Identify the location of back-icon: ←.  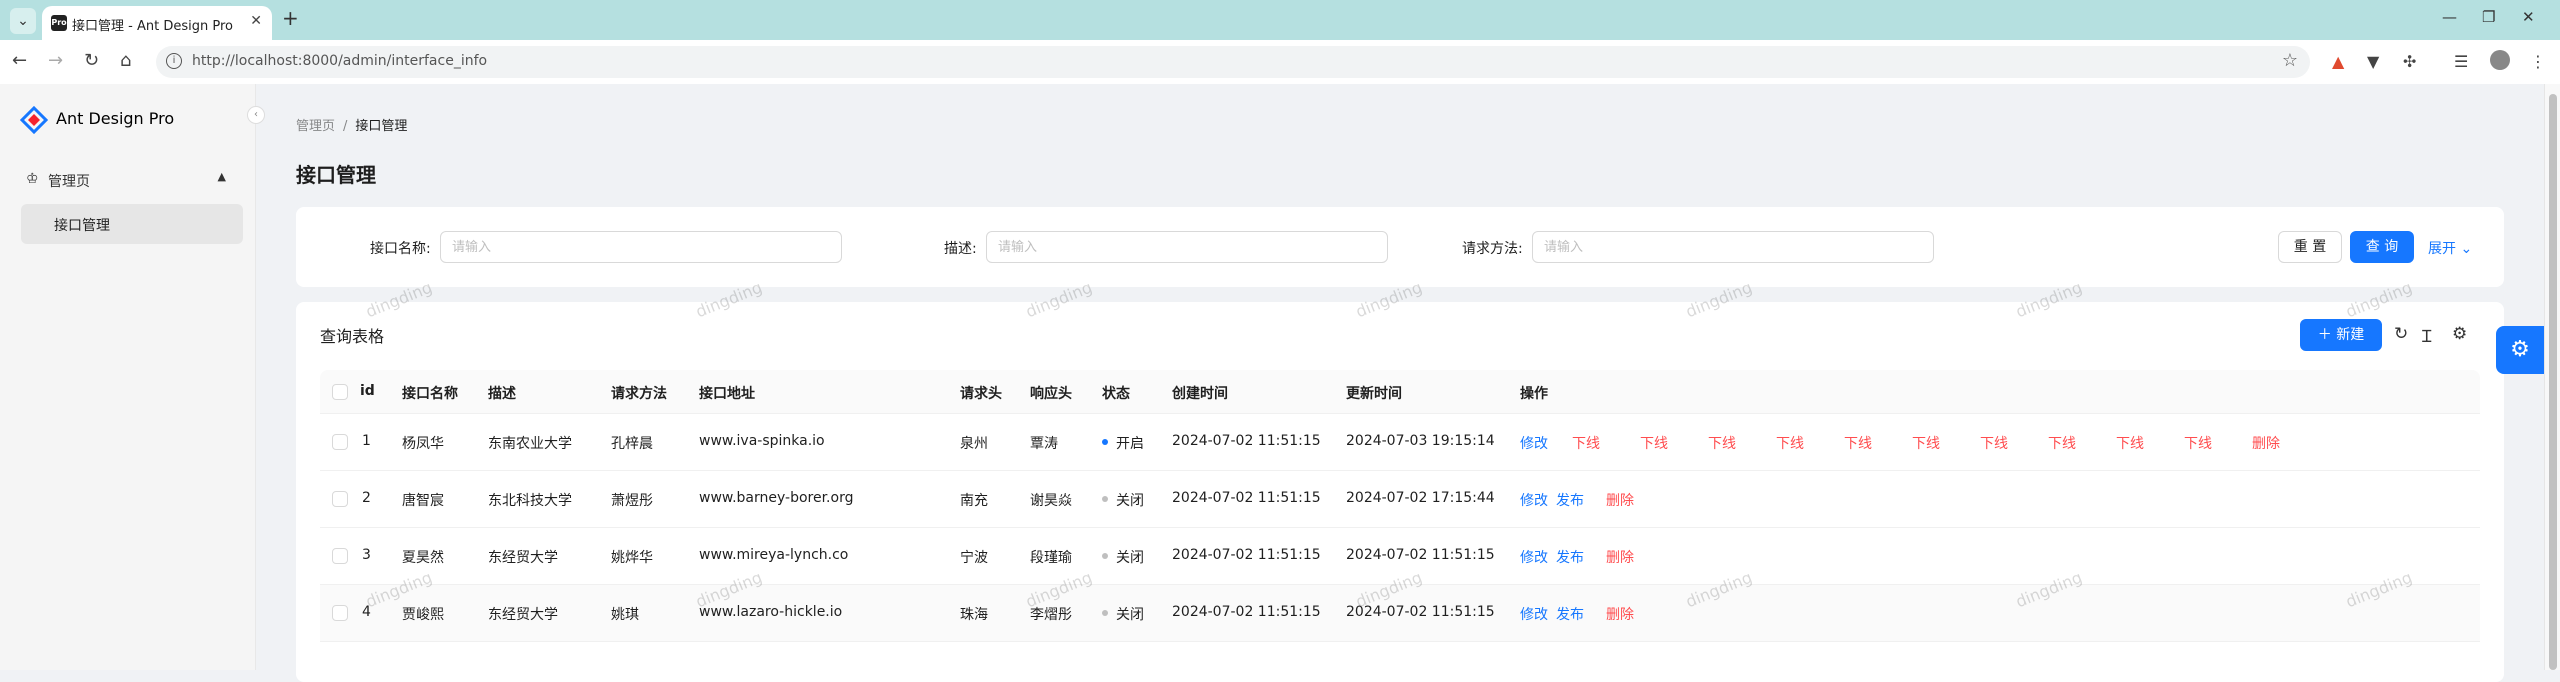
(19, 60).